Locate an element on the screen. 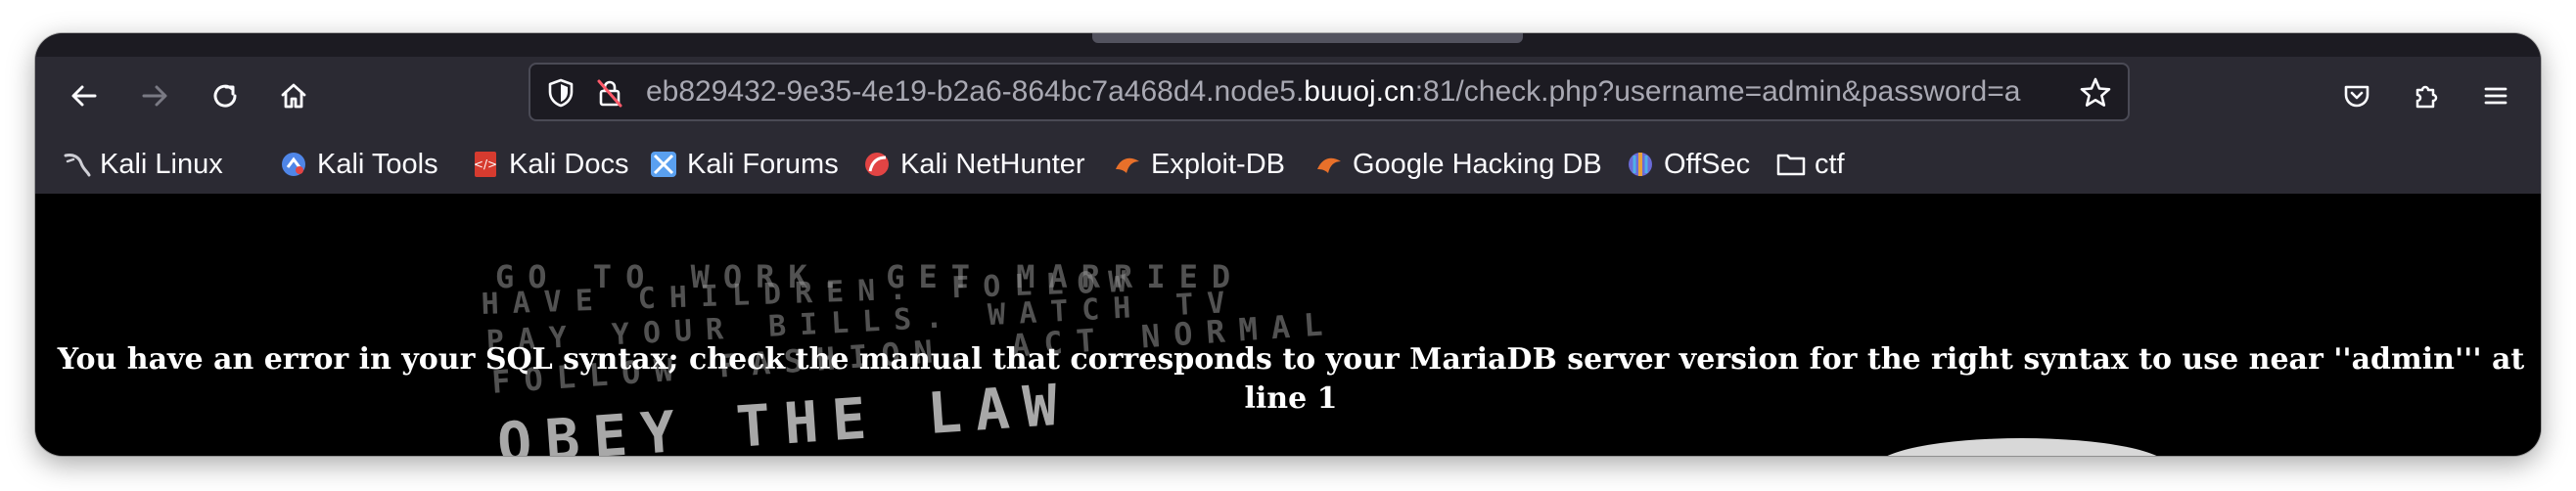 The width and height of the screenshot is (2576, 491). offsec-icon is located at coordinates (1640, 164).